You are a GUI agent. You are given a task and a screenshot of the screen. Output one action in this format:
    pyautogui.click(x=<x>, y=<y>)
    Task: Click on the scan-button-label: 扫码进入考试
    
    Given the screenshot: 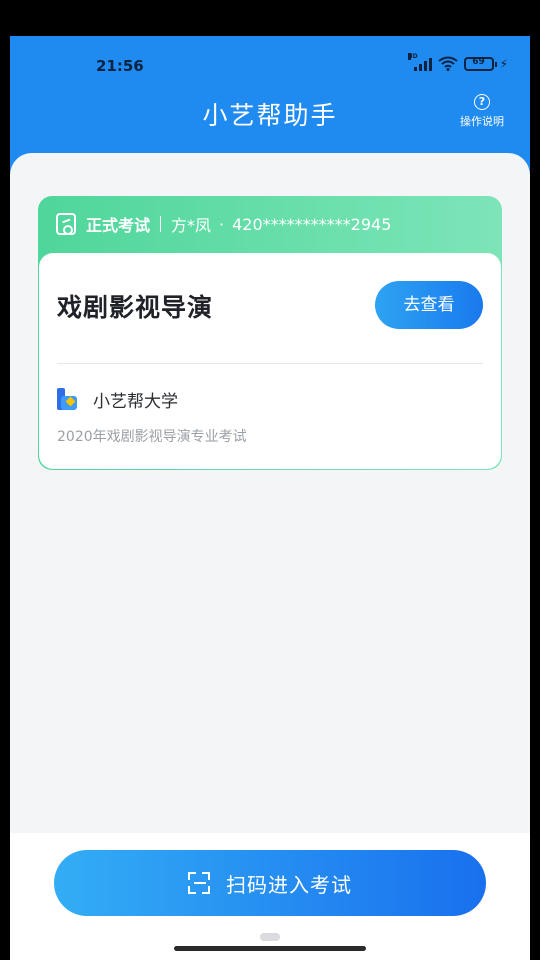 What is the action you would take?
    pyautogui.click(x=289, y=884)
    